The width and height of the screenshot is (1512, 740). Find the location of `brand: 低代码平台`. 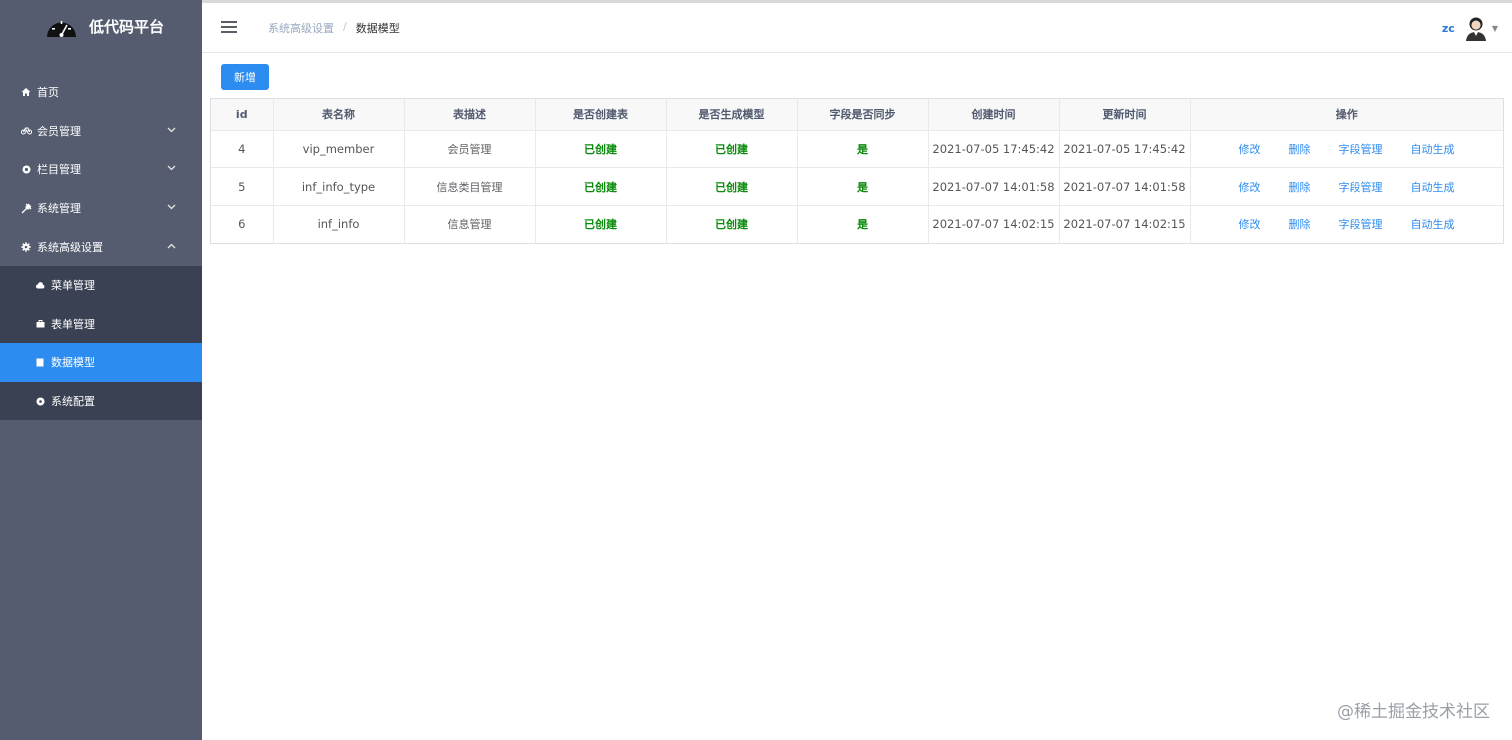

brand: 低代码平台 is located at coordinates (101, 26).